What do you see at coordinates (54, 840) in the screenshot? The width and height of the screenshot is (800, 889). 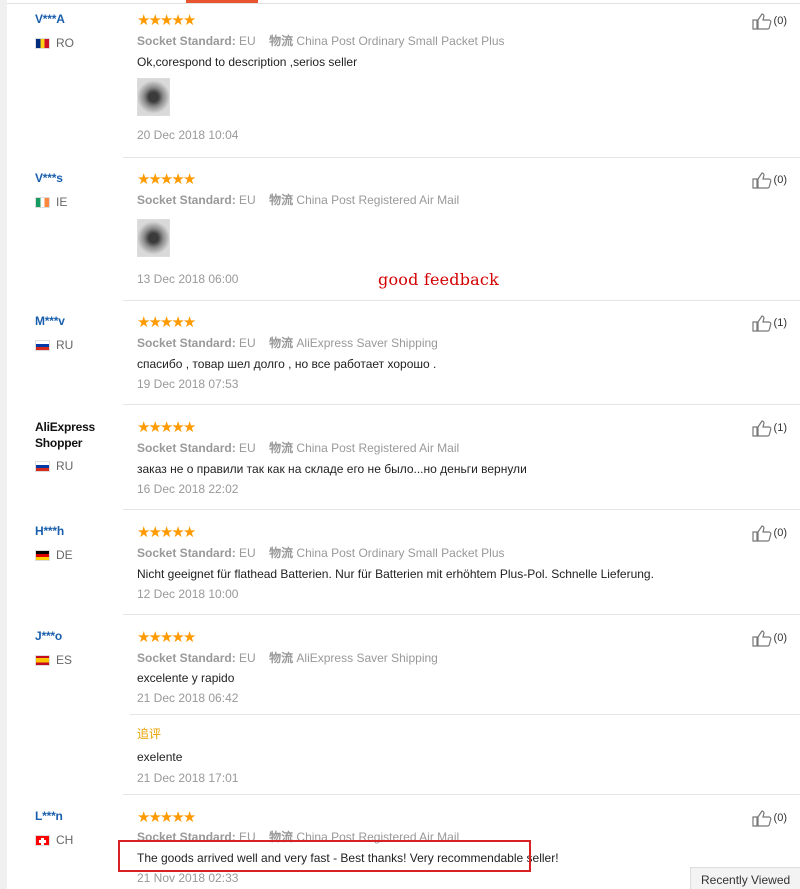 I see `reviewer-country: CH` at bounding box center [54, 840].